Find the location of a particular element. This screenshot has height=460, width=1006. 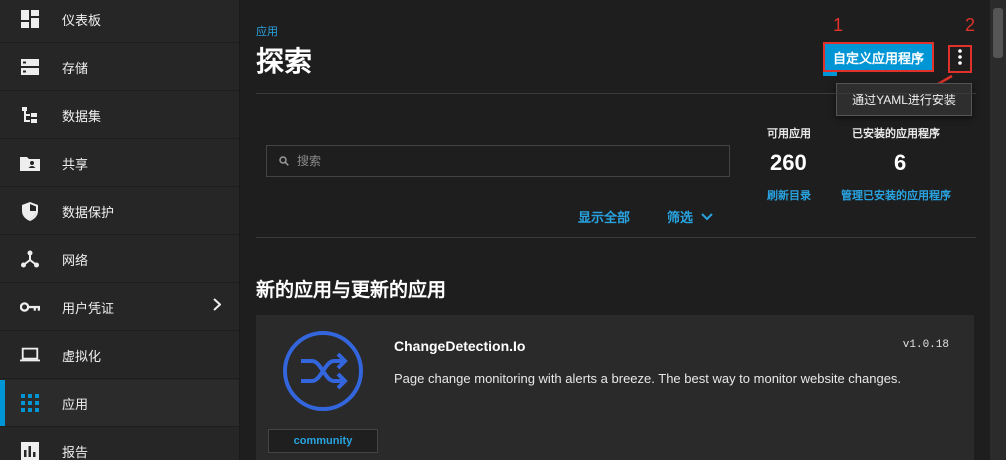

sidebar-item-label: 用户凭证 is located at coordinates (88, 308).